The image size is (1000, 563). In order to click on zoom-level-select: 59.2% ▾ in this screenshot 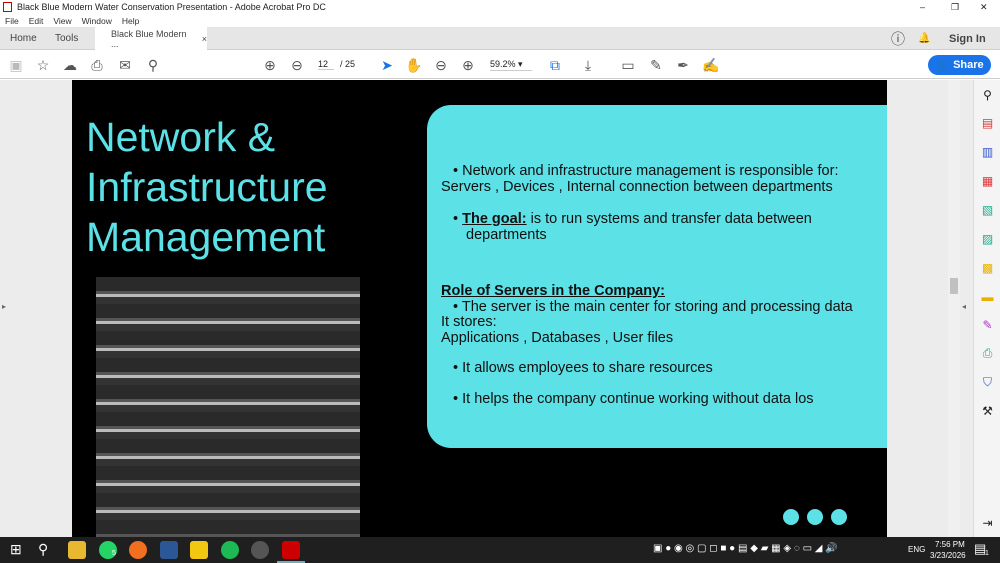, I will do `click(511, 65)`.